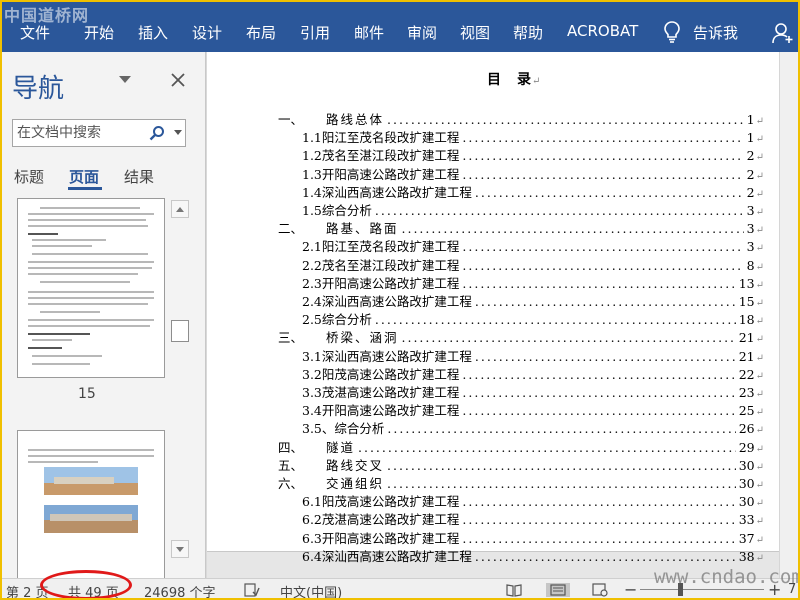 This screenshot has width=800, height=600. Describe the element at coordinates (750, 138) in the screenshot. I see `toc-page-number: 1` at that location.